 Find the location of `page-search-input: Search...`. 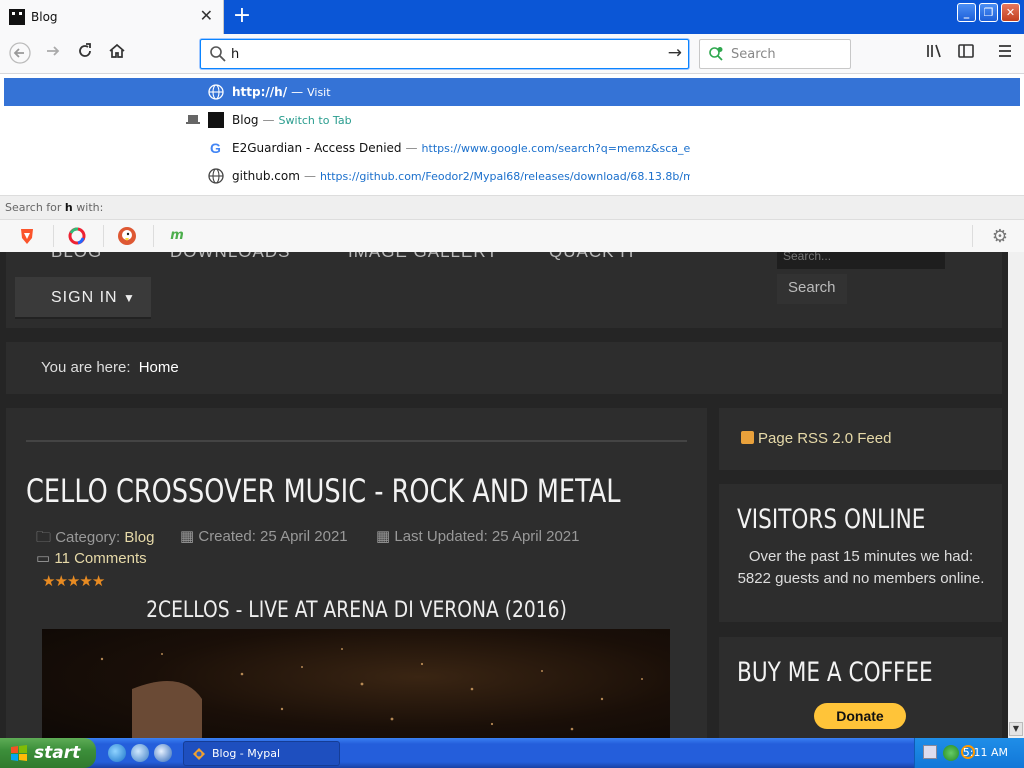

page-search-input: Search... is located at coordinates (861, 260).